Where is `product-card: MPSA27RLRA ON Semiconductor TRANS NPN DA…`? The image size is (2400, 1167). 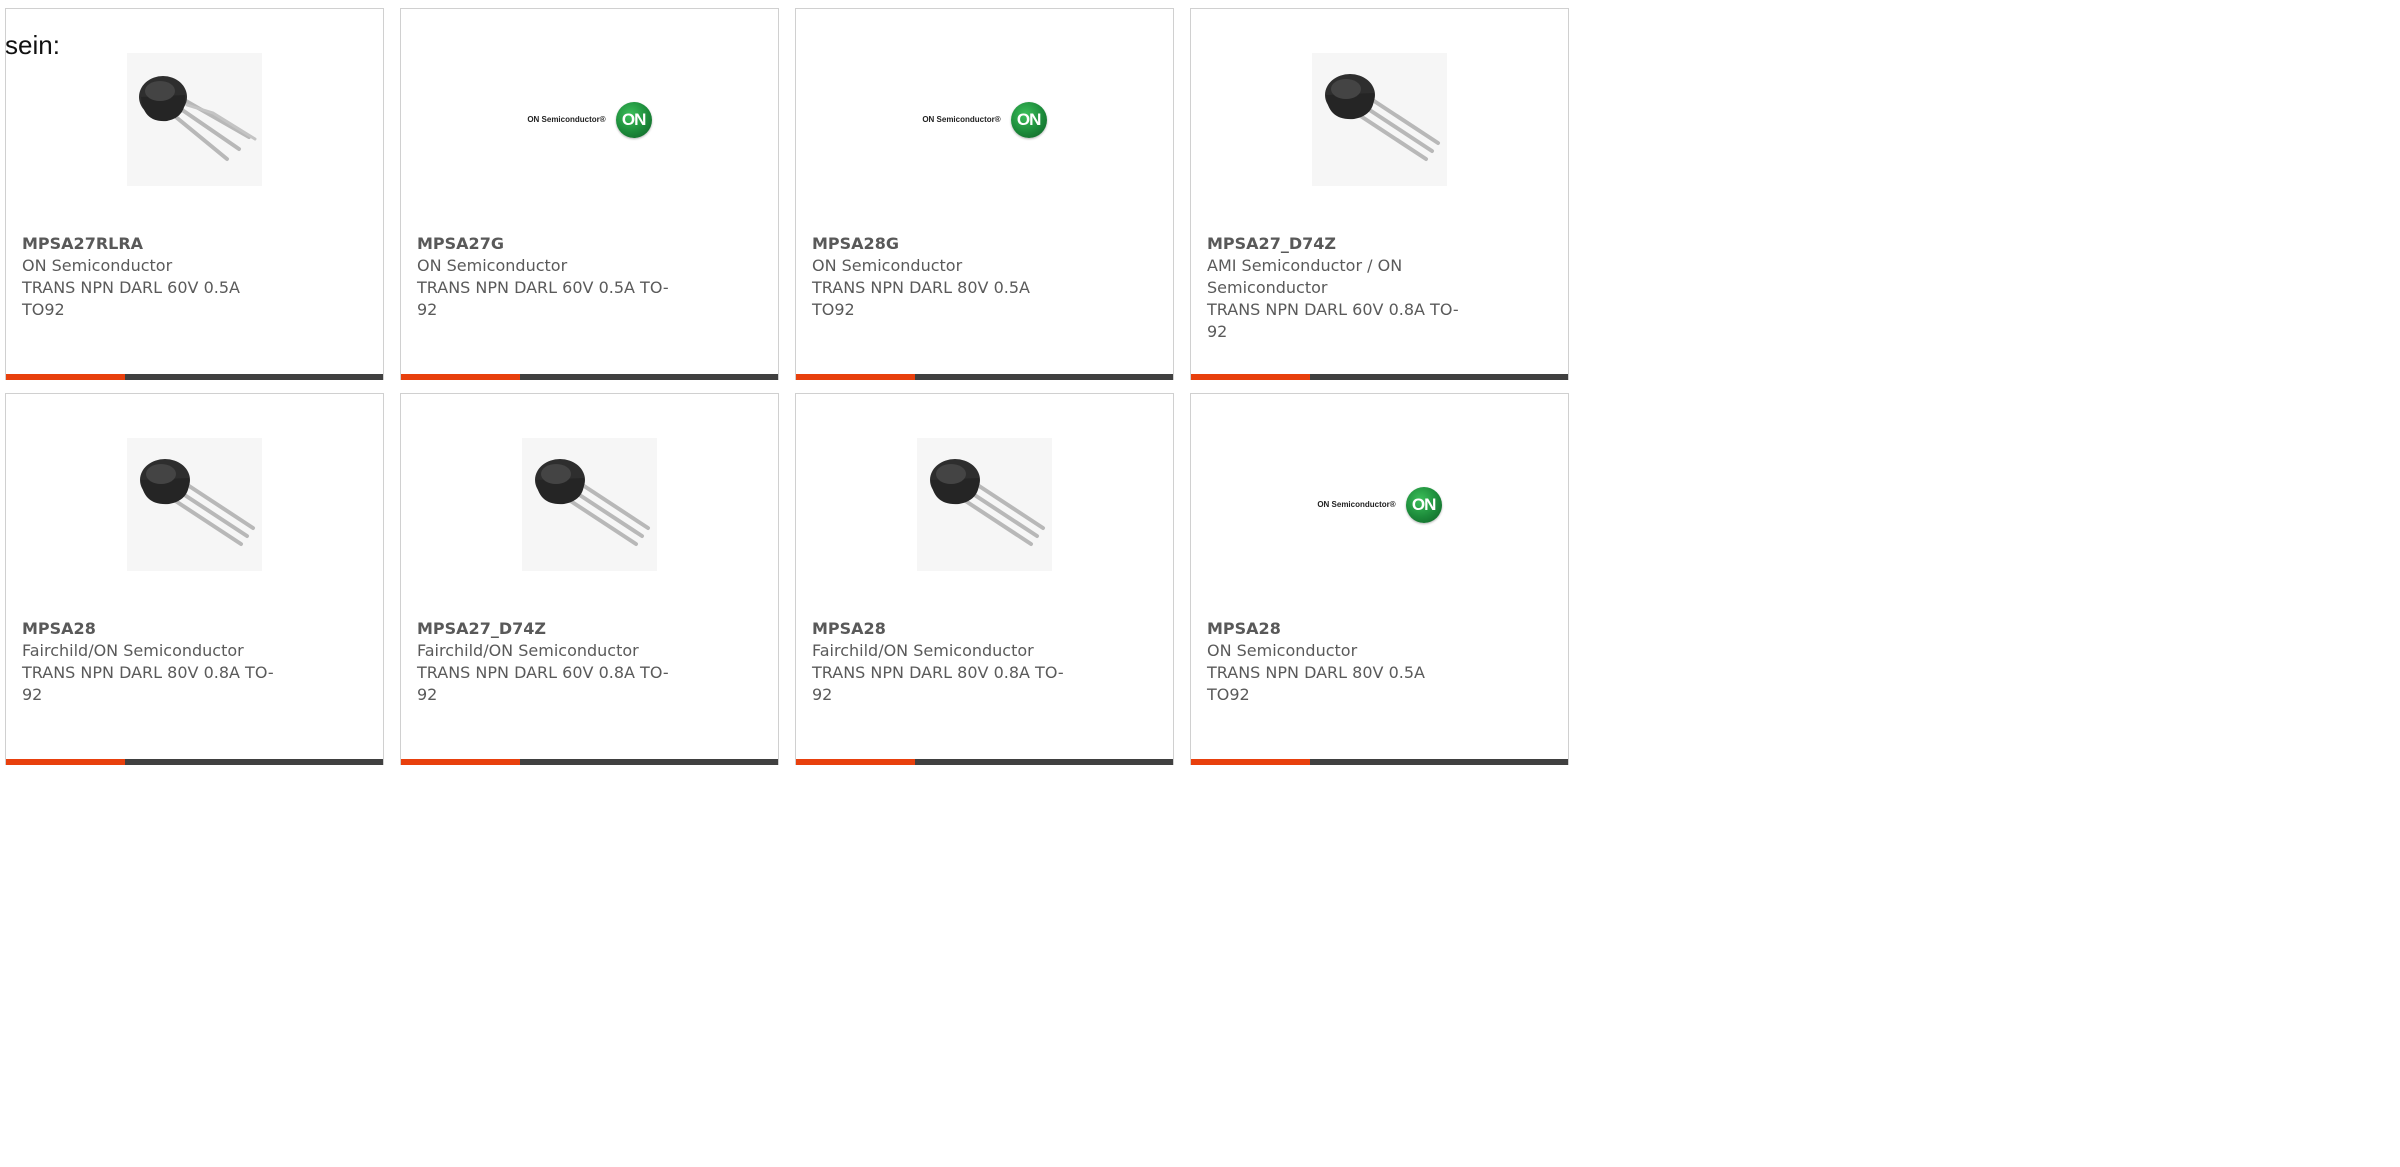
product-card: MPSA27RLRA ON Semiconductor TRANS NPN DA… is located at coordinates (194, 194).